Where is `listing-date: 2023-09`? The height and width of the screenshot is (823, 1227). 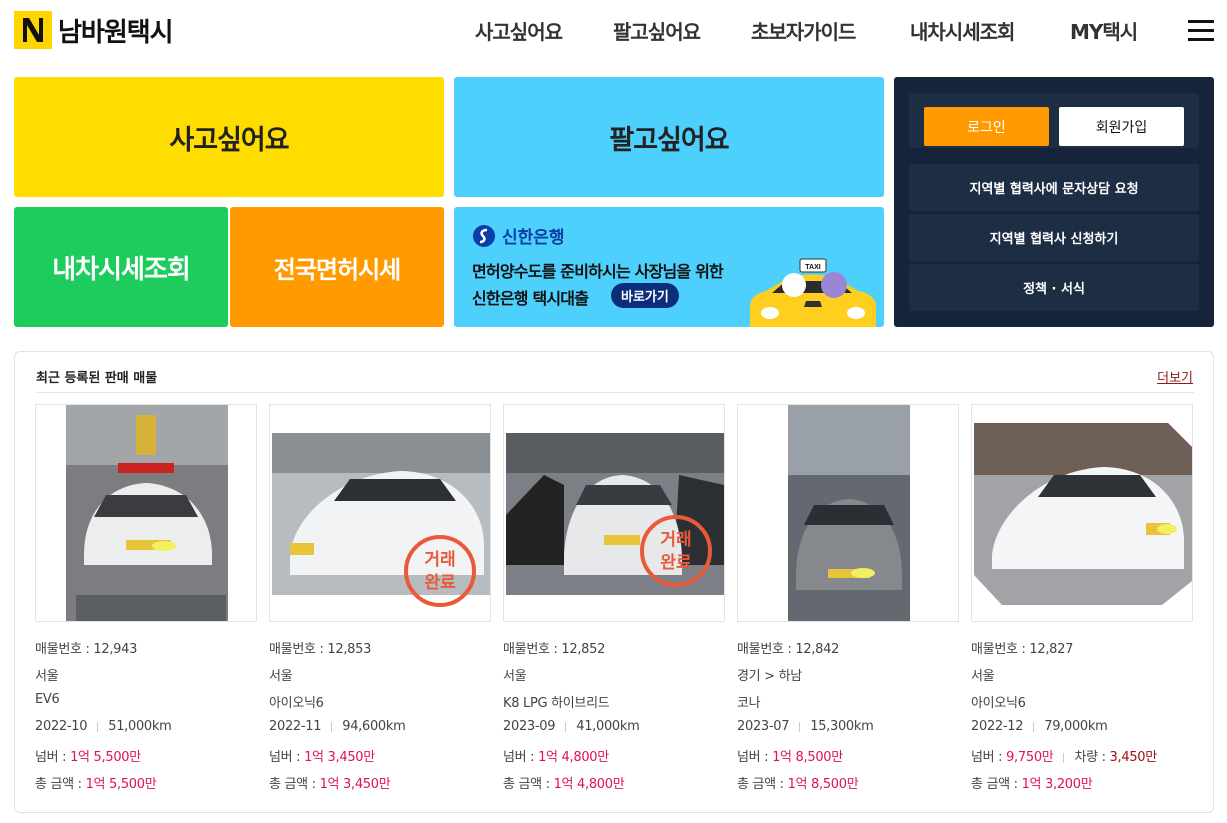 listing-date: 2023-09 is located at coordinates (529, 726).